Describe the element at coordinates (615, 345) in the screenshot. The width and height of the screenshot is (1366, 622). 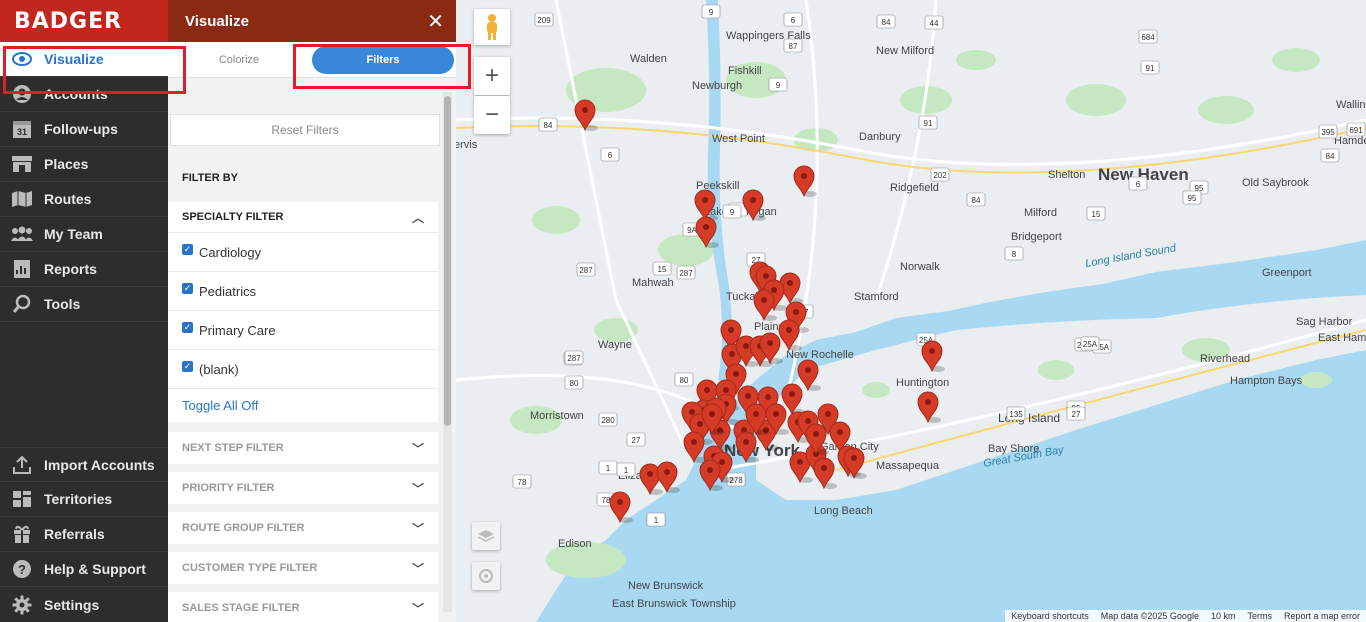
I see `map-place-label: Wayne` at that location.